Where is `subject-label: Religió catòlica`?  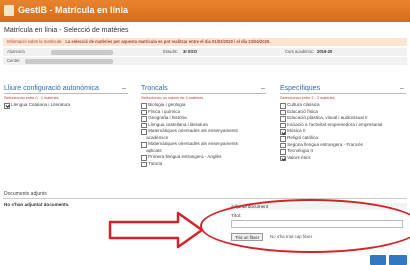 subject-label: Religió catòlica is located at coordinates (302, 137).